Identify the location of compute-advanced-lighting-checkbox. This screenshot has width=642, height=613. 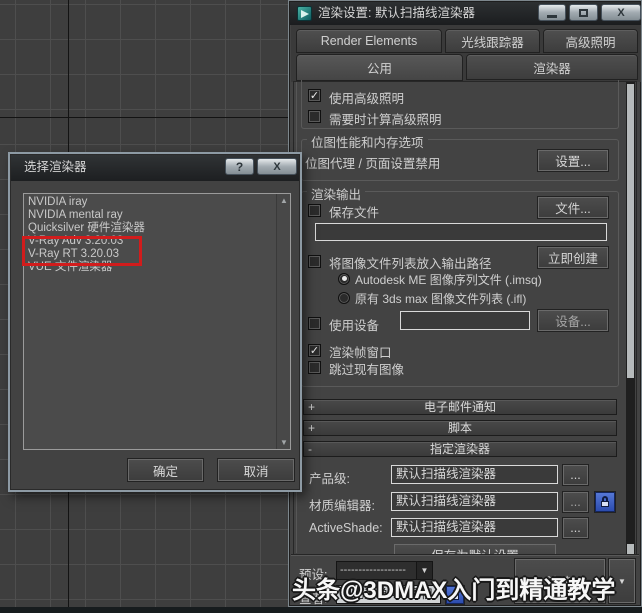
(314, 116).